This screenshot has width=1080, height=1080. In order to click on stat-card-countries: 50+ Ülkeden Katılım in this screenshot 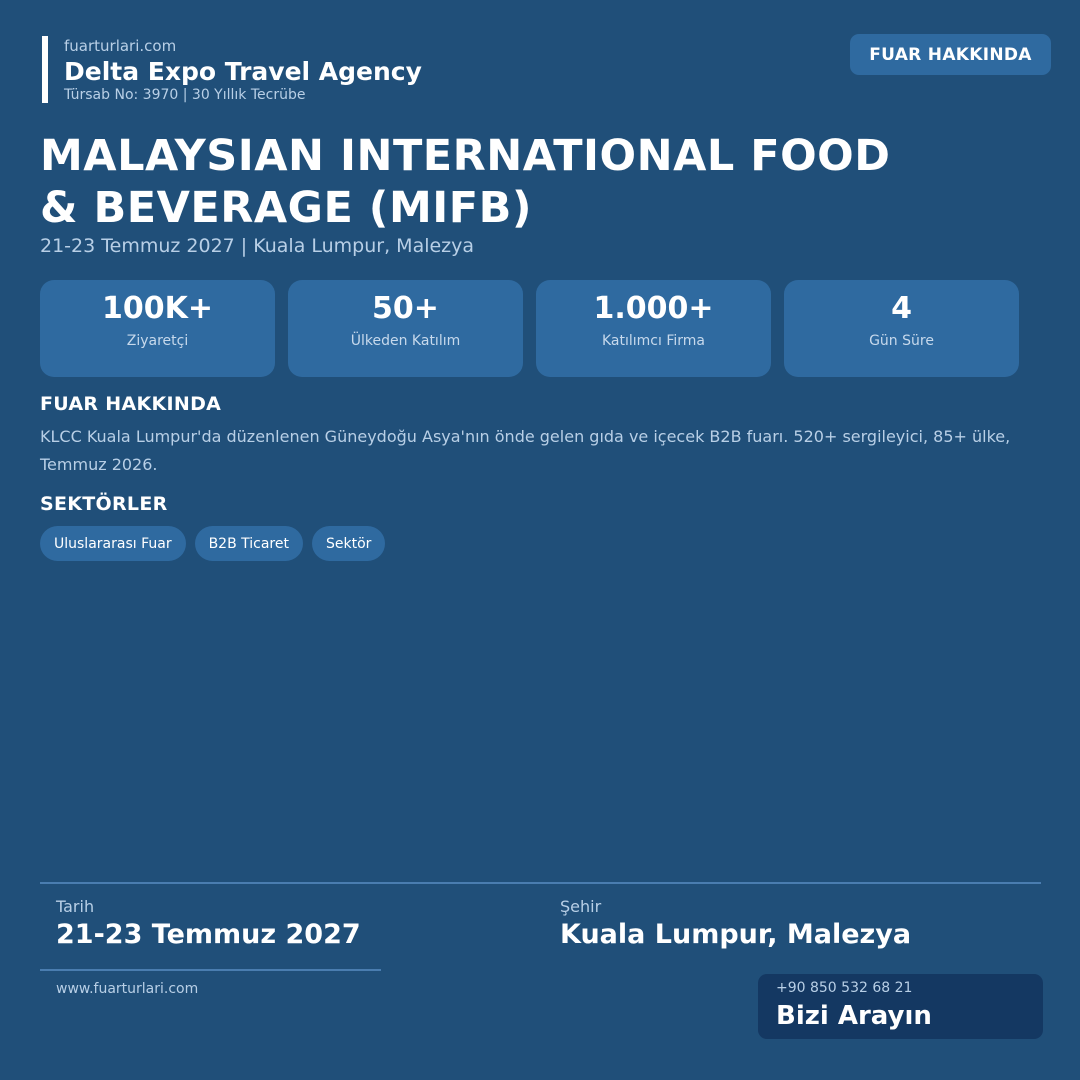, I will do `click(405, 328)`.